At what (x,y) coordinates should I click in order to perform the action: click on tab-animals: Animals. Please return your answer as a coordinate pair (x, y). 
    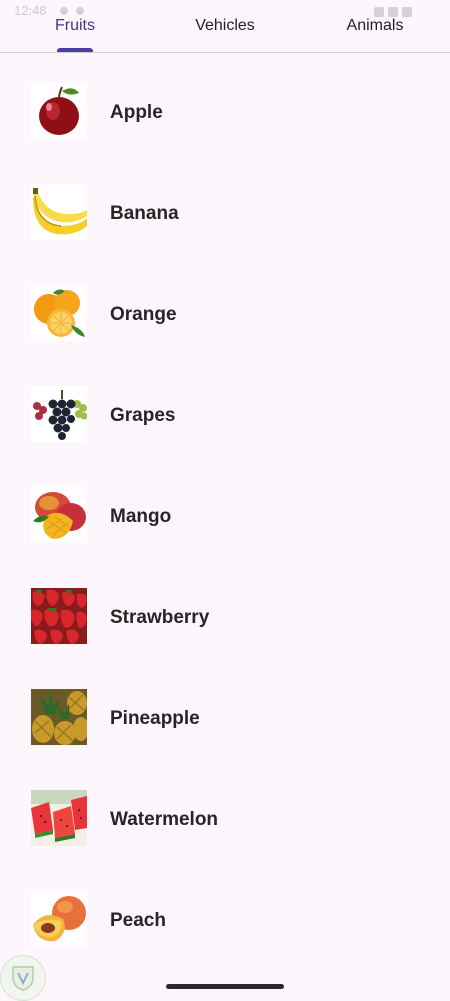
    Looking at the image, I should click on (375, 34).